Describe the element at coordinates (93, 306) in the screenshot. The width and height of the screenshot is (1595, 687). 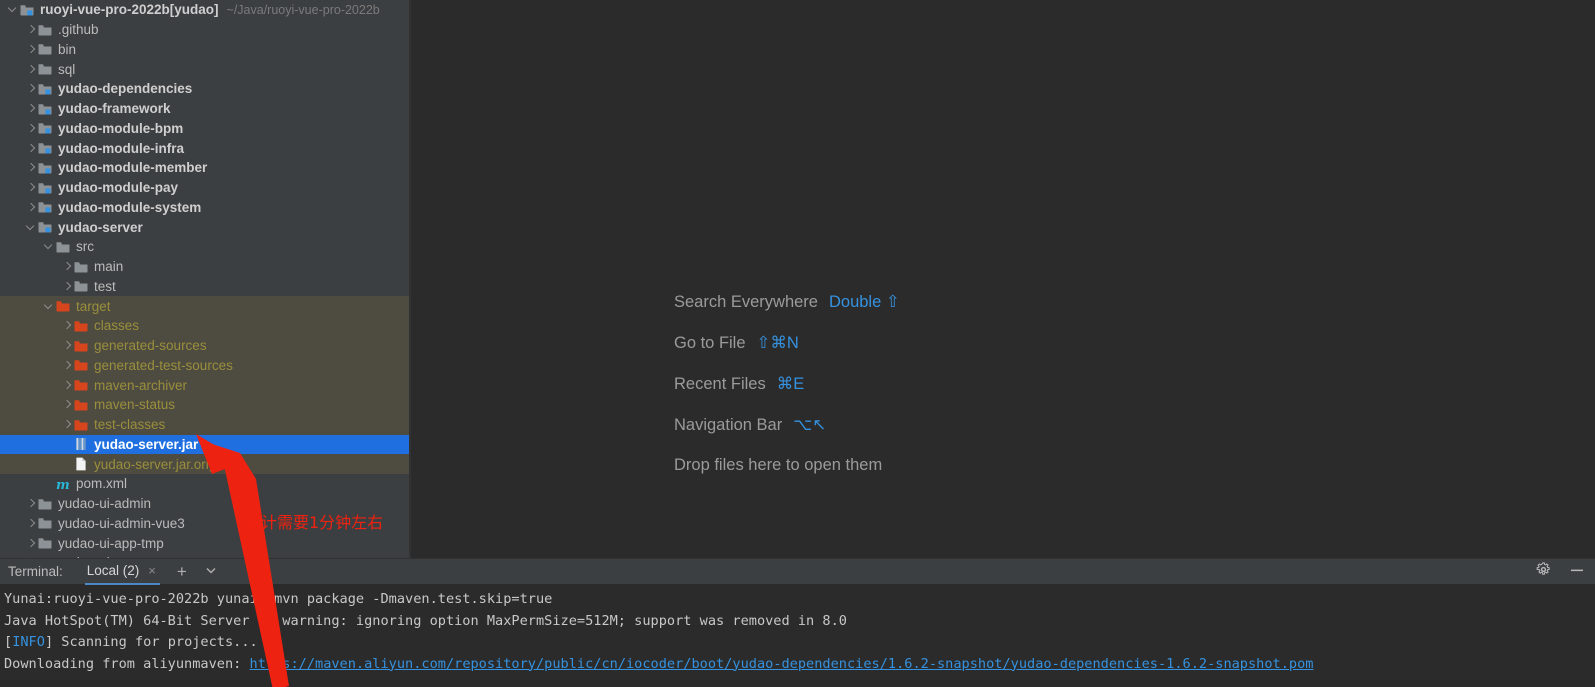
I see `tree-node-label: target` at that location.